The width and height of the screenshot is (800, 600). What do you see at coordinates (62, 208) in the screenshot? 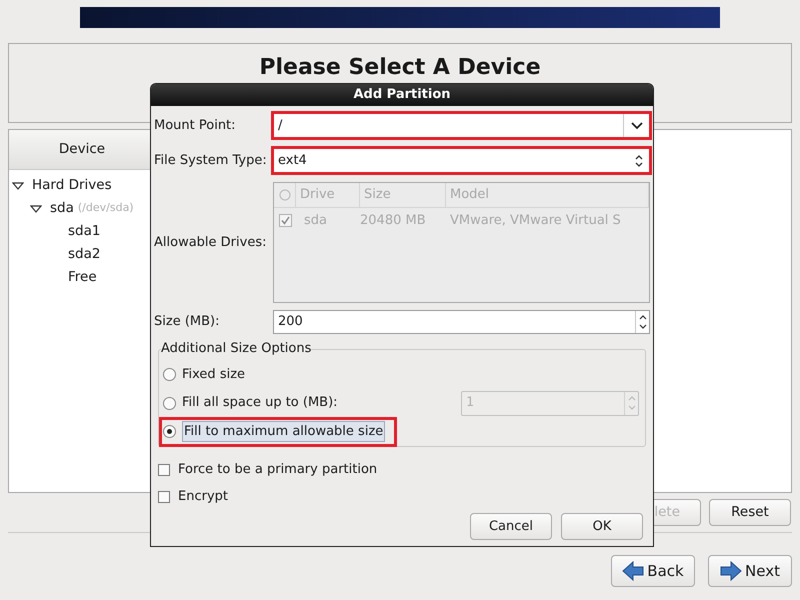
I see `tree-item: sda` at bounding box center [62, 208].